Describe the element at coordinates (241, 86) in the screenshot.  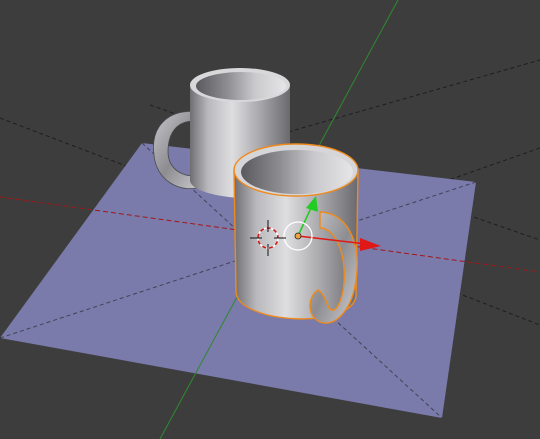
I see `mug-back-inside` at that location.